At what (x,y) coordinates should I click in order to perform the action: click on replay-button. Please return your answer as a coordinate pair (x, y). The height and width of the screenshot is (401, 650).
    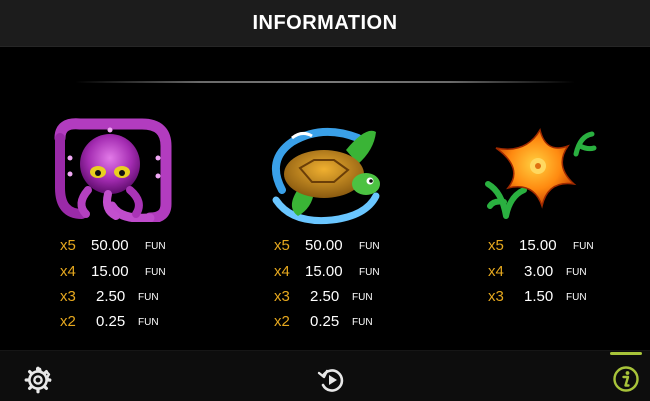
    Looking at the image, I should click on (332, 380).